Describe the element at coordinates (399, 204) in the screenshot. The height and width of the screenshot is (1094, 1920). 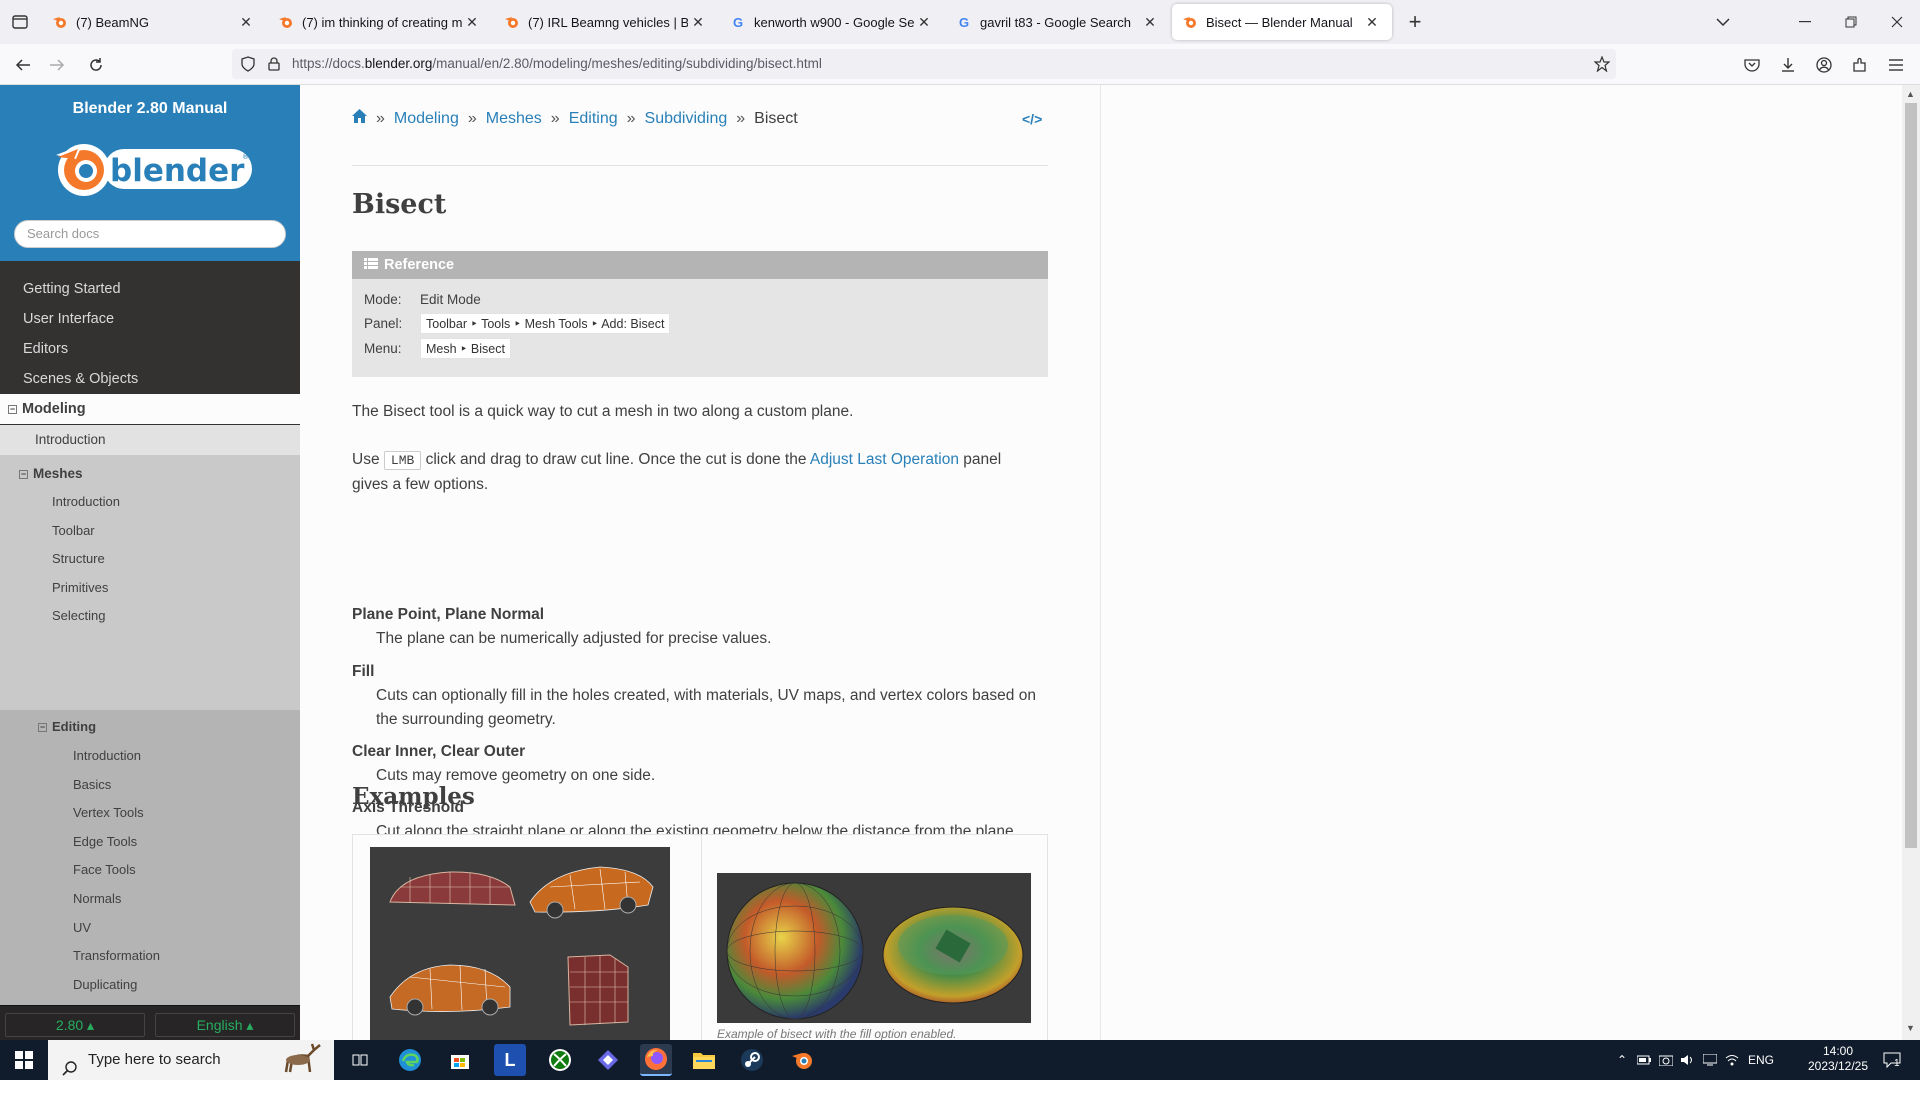
I see `page-title: Bisect` at that location.